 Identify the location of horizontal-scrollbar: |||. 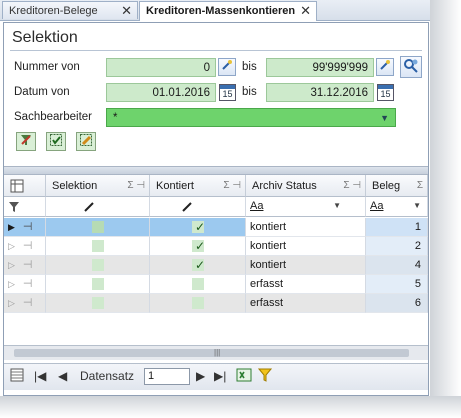
(216, 352).